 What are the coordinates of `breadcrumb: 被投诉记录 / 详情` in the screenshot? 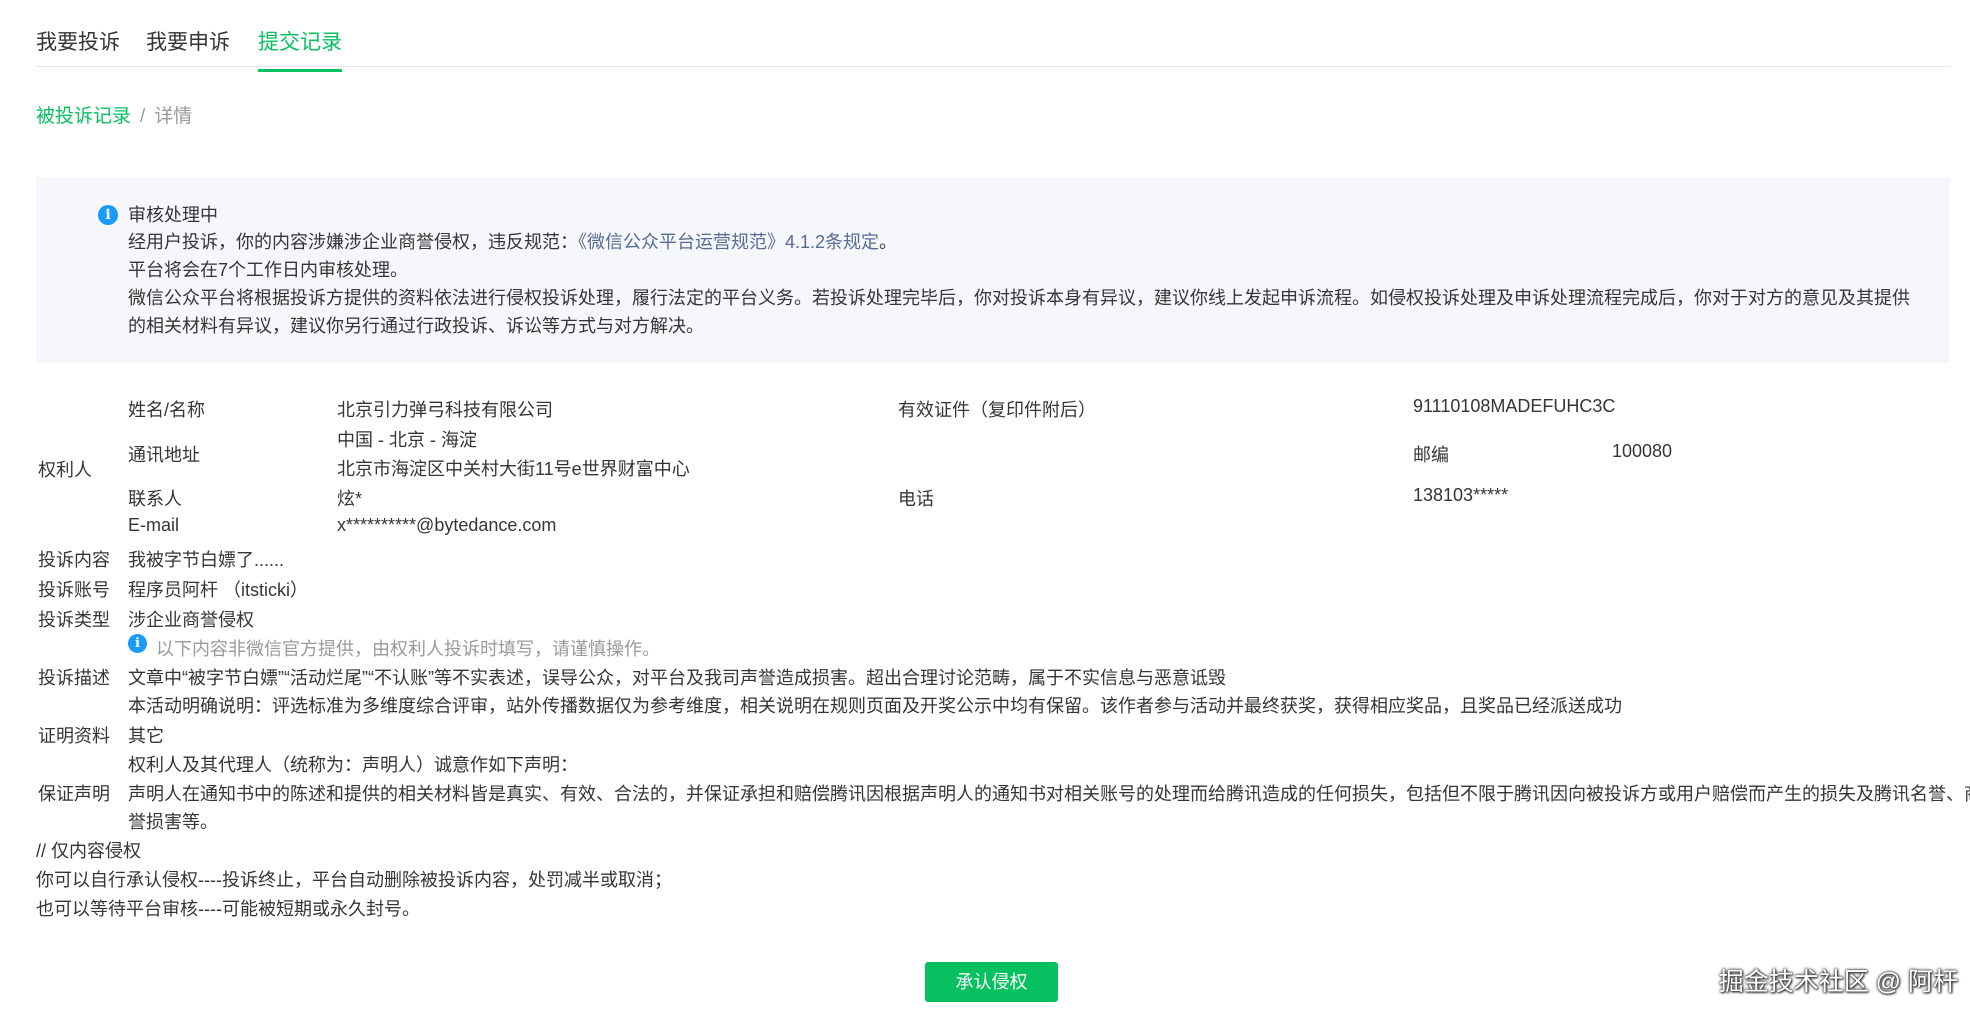 It's located at (114, 114).